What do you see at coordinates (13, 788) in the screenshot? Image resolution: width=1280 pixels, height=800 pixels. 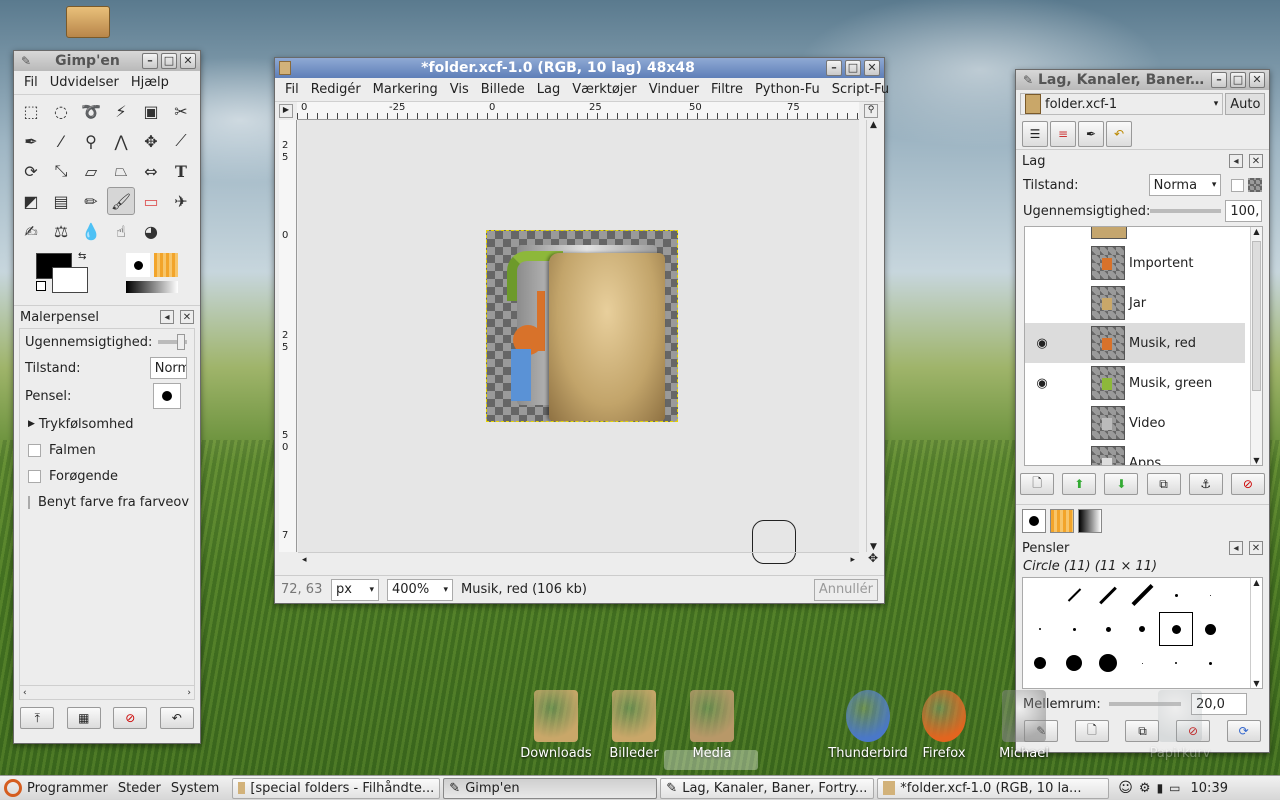 I see `ubuntu-logo-icon` at bounding box center [13, 788].